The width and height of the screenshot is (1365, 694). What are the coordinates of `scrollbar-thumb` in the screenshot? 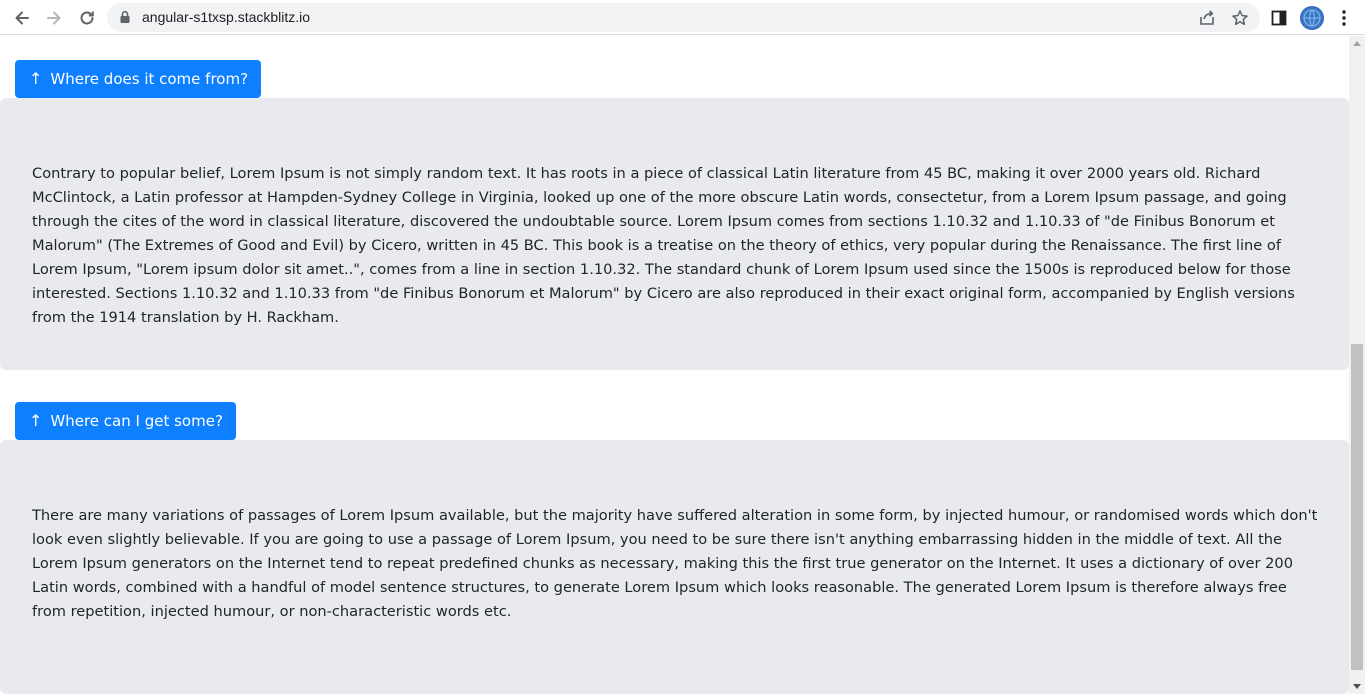 It's located at (1357, 507).